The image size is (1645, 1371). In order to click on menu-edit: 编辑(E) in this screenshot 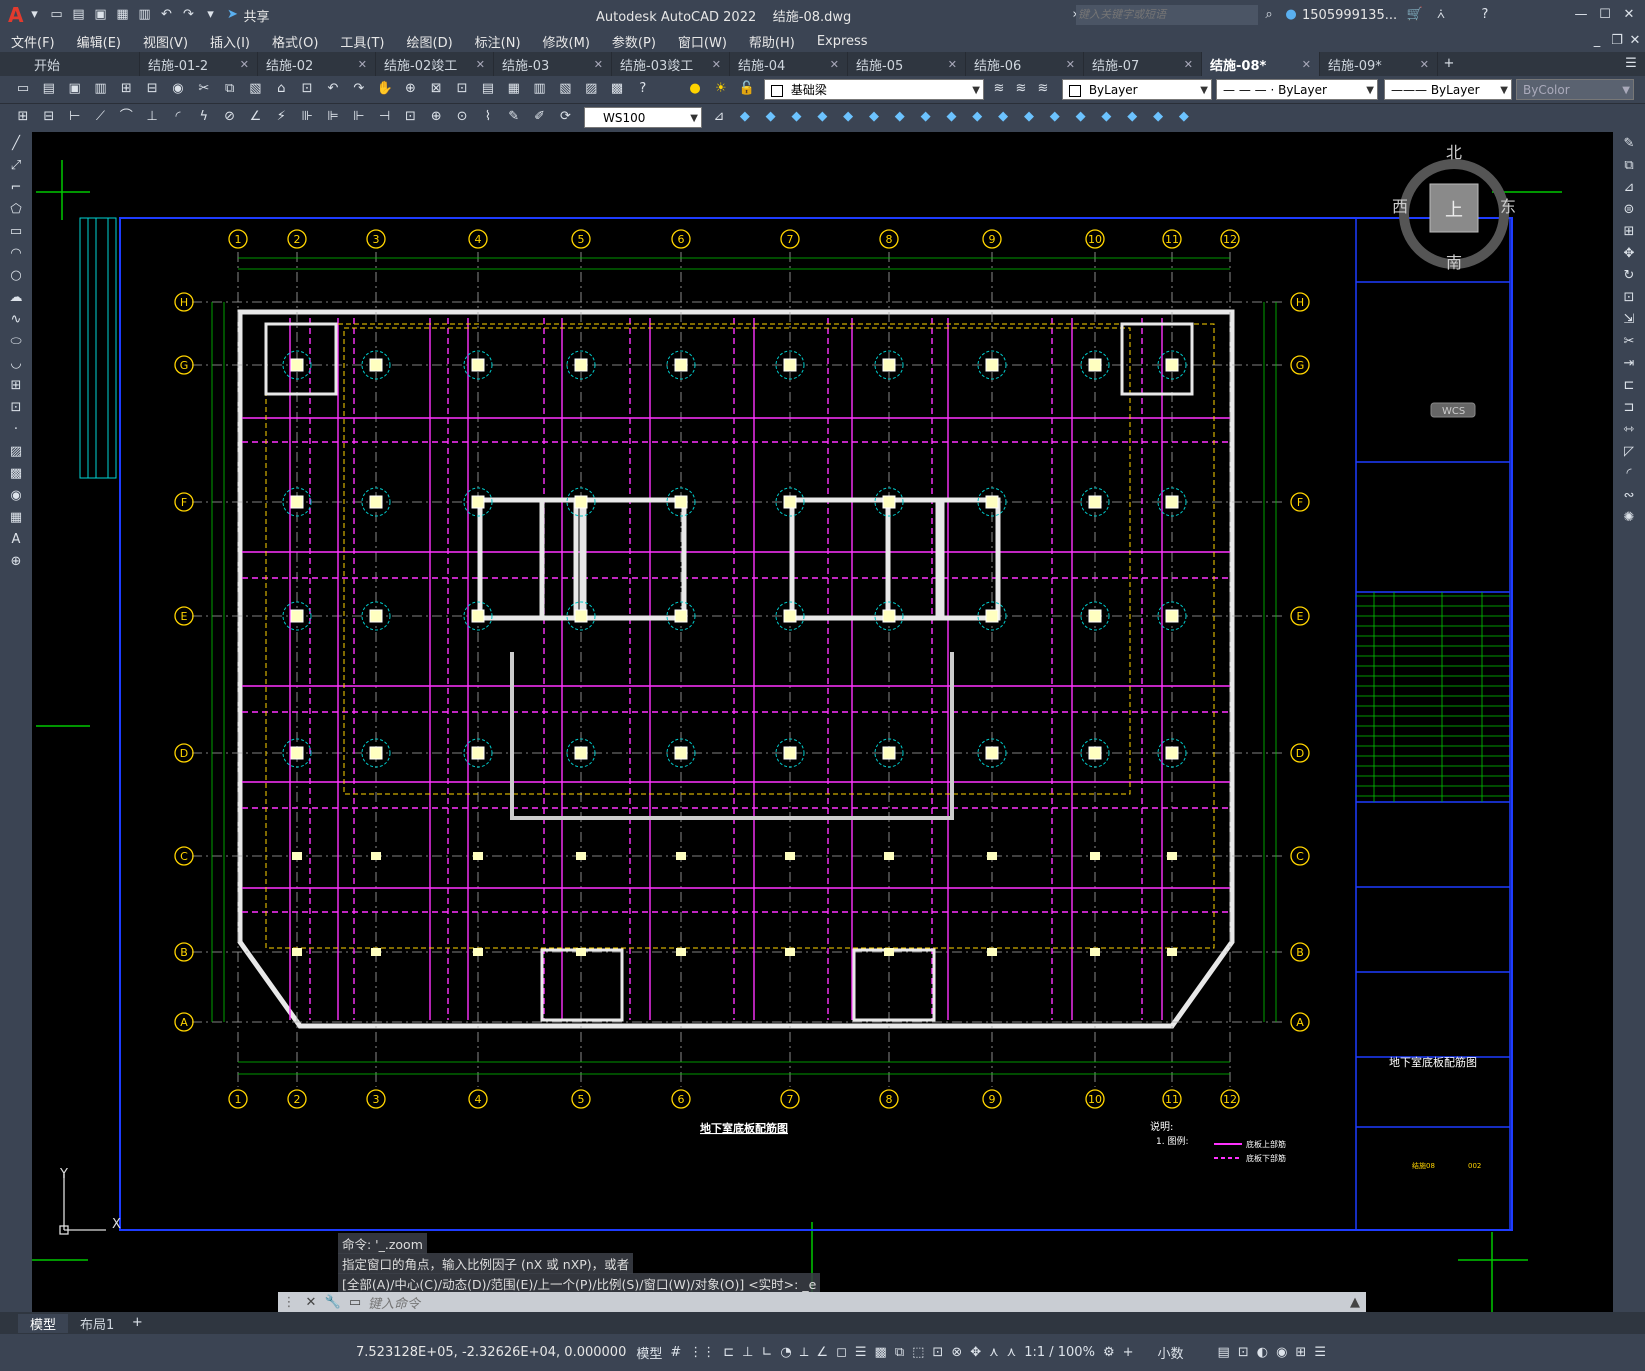, I will do `click(99, 41)`.